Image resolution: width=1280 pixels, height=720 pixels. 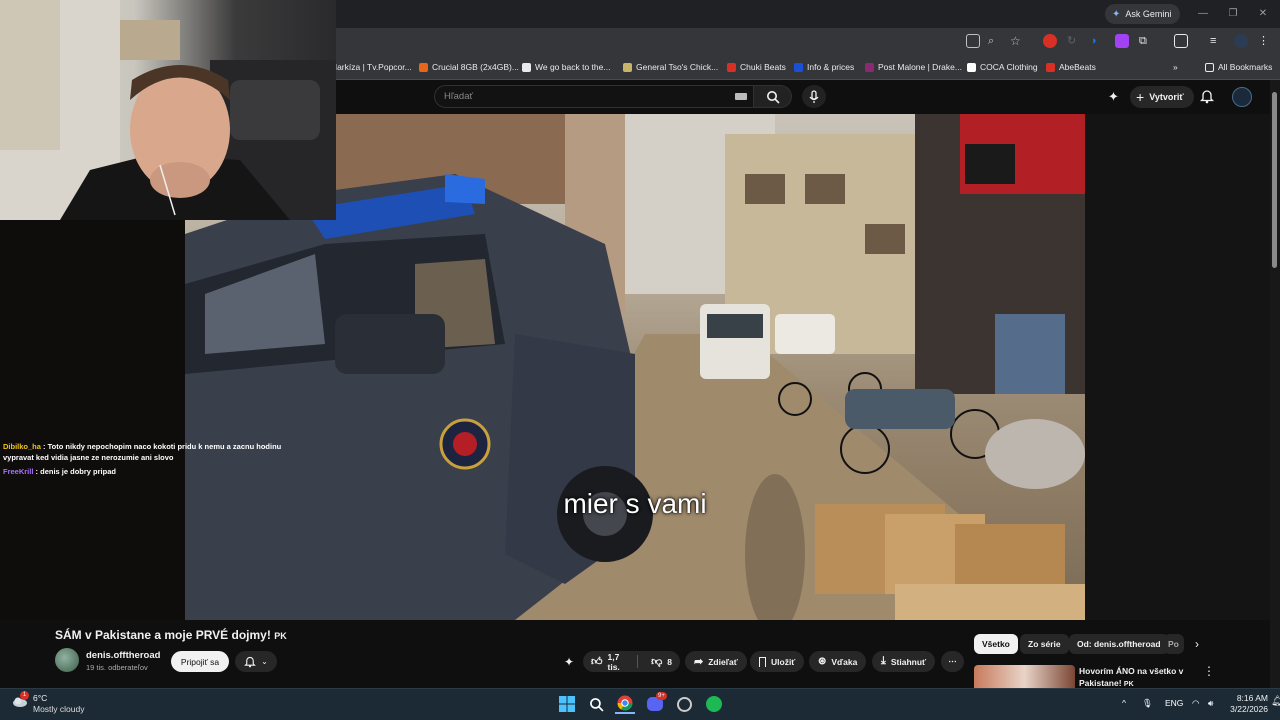 I want to click on share-button: ➦ Zdieľať, so click(x=716, y=661).